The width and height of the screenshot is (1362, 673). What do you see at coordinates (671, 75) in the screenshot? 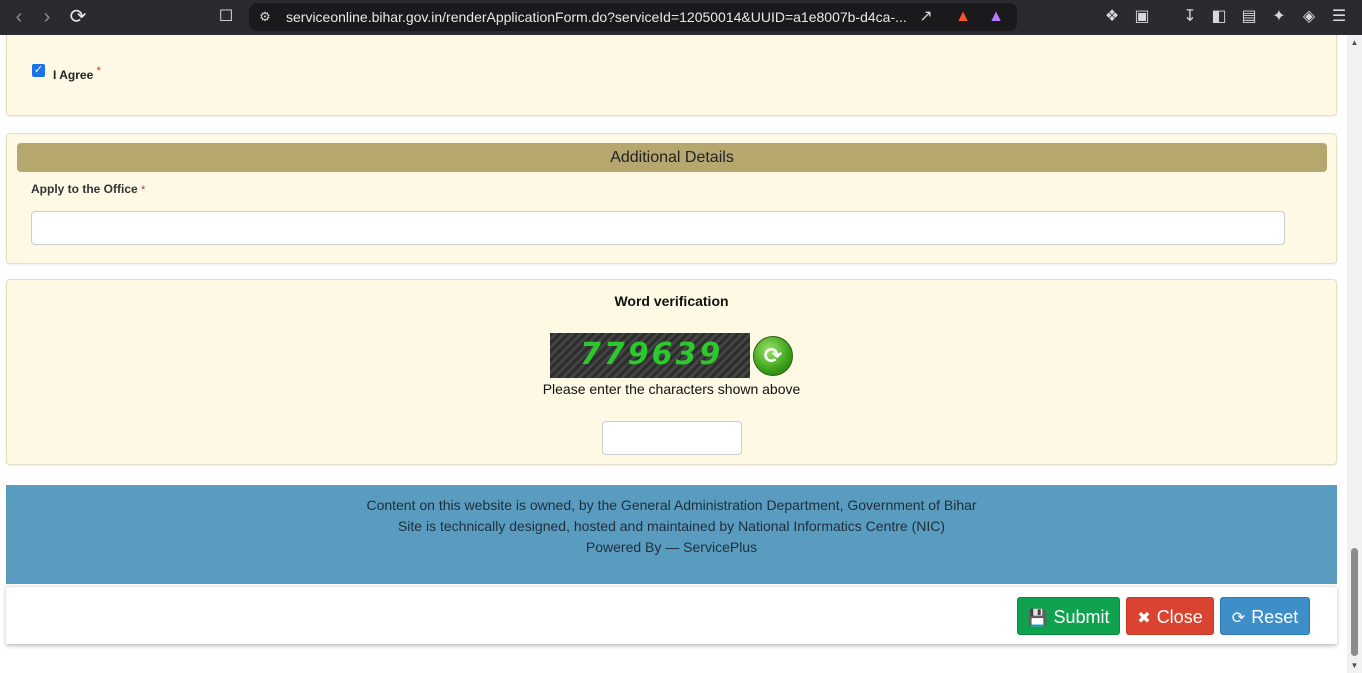
I see `declaration-panel: ✓ I Agree *` at bounding box center [671, 75].